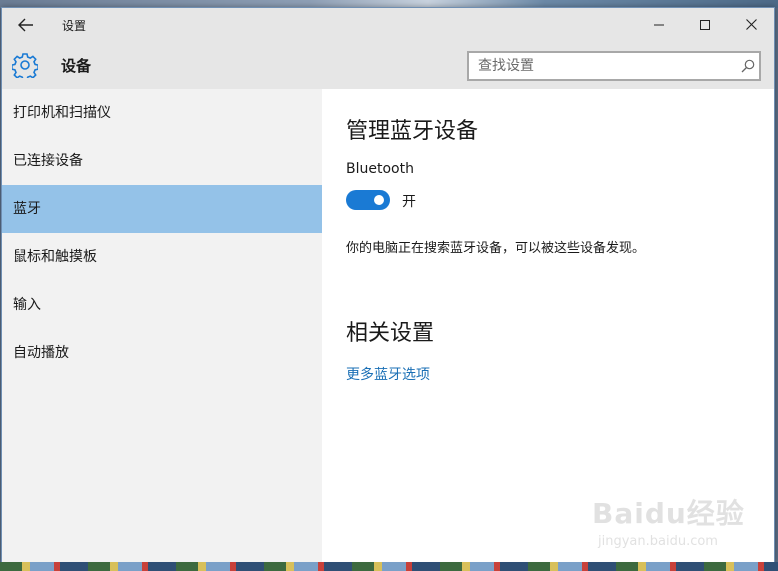 This screenshot has height=571, width=778. What do you see at coordinates (388, 25) in the screenshot?
I see `title-bar: 设置` at bounding box center [388, 25].